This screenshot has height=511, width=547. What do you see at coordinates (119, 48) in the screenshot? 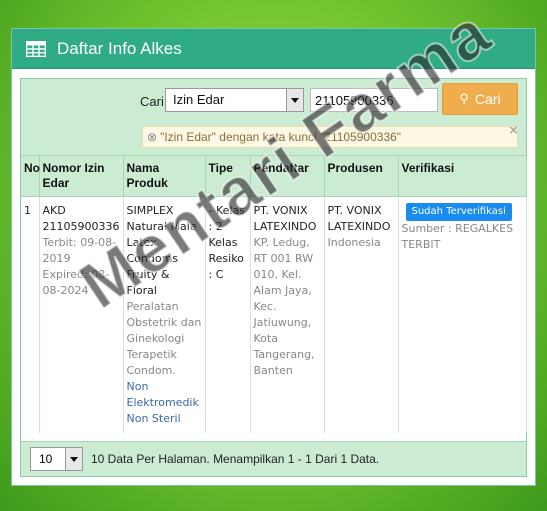
I see `page-title: Daftar Info Alkes` at bounding box center [119, 48].